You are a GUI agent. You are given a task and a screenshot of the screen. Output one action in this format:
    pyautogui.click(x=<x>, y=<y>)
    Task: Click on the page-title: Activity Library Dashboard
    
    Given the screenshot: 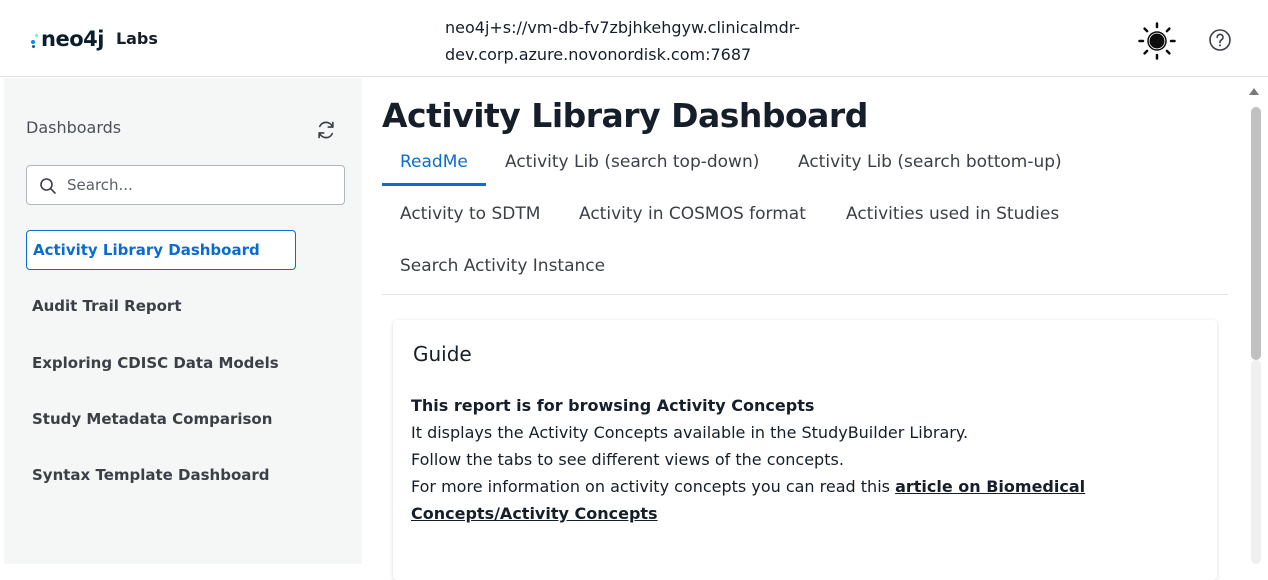 What is the action you would take?
    pyautogui.click(x=625, y=115)
    